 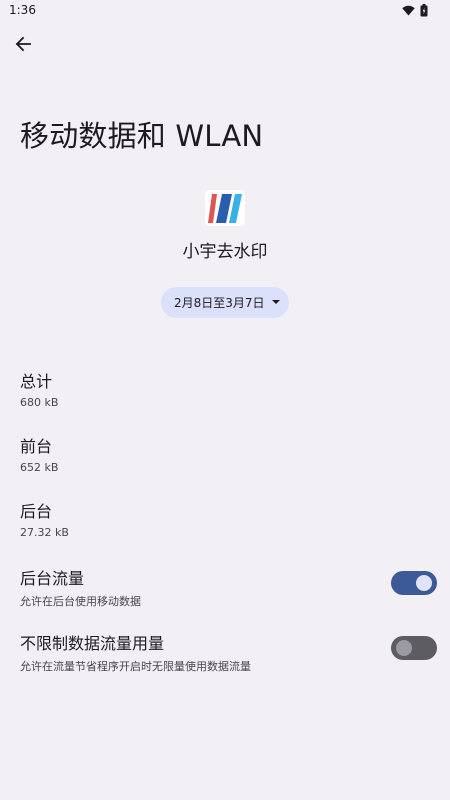 I want to click on stat-foreground-title: 前台, so click(x=36, y=446).